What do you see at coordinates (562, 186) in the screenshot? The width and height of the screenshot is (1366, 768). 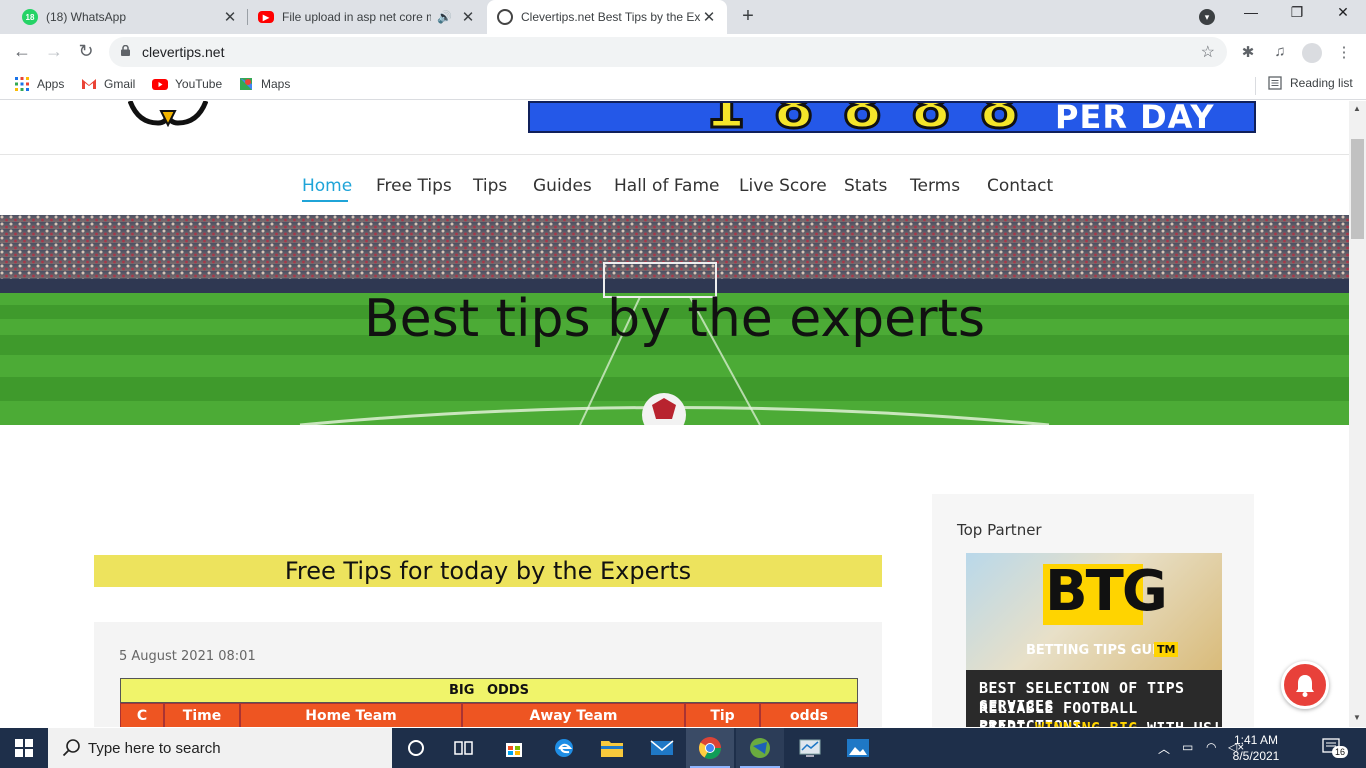 I see `nav-guides: Guides` at bounding box center [562, 186].